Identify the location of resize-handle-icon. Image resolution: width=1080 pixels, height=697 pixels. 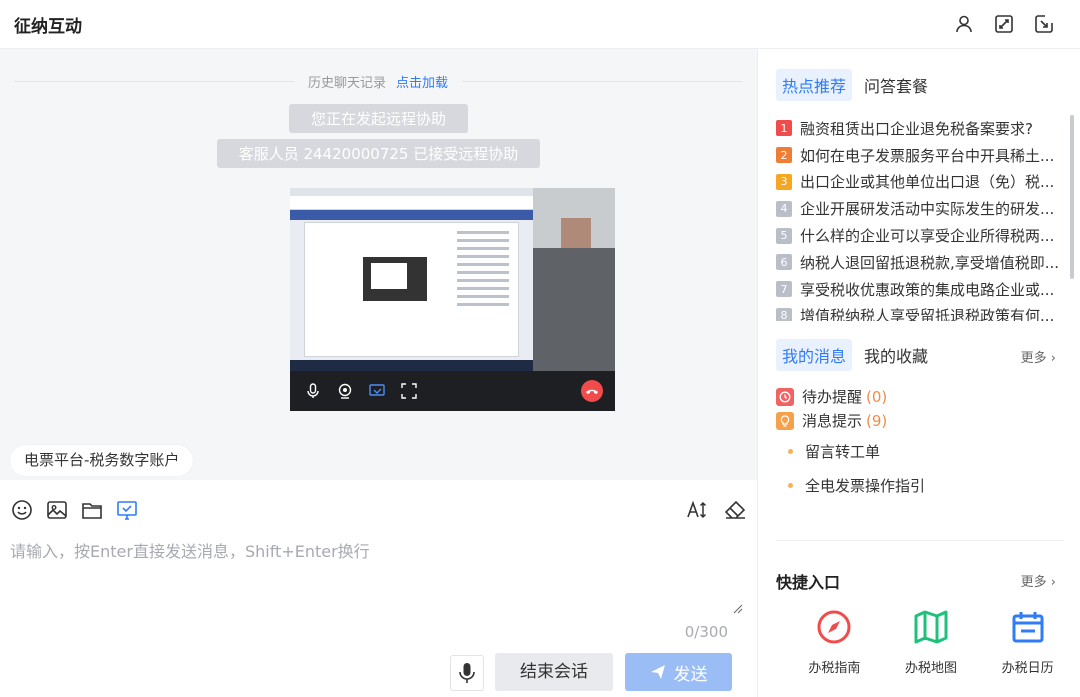
(738, 609).